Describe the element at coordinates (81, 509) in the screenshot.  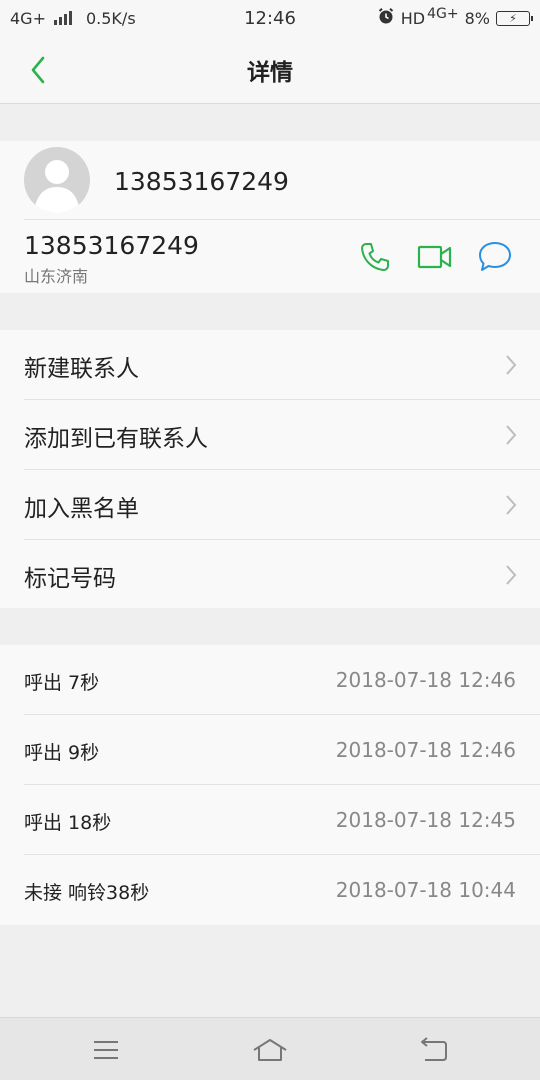
I see `menu-item-label: 加入黑名单` at that location.